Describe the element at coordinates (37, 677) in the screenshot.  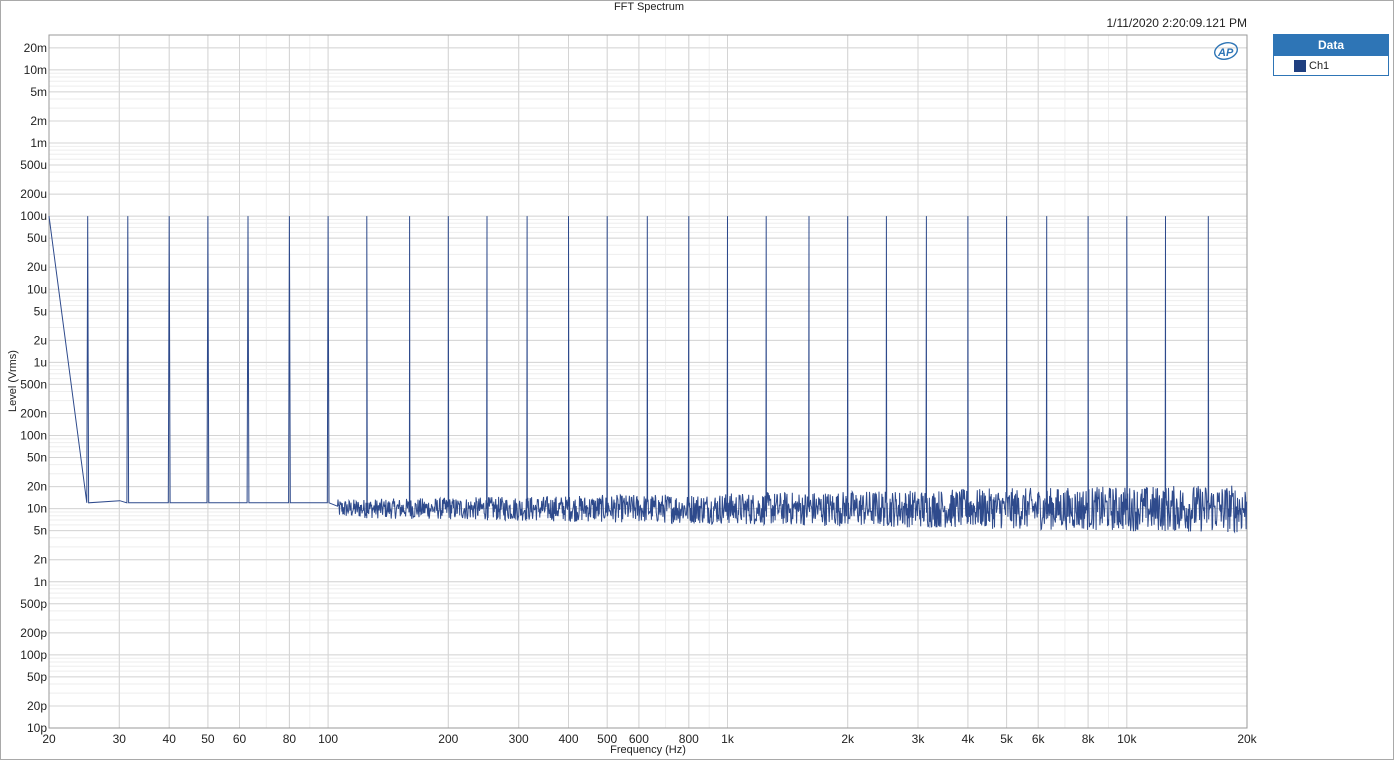
I see `y-tick-label: 50p` at that location.